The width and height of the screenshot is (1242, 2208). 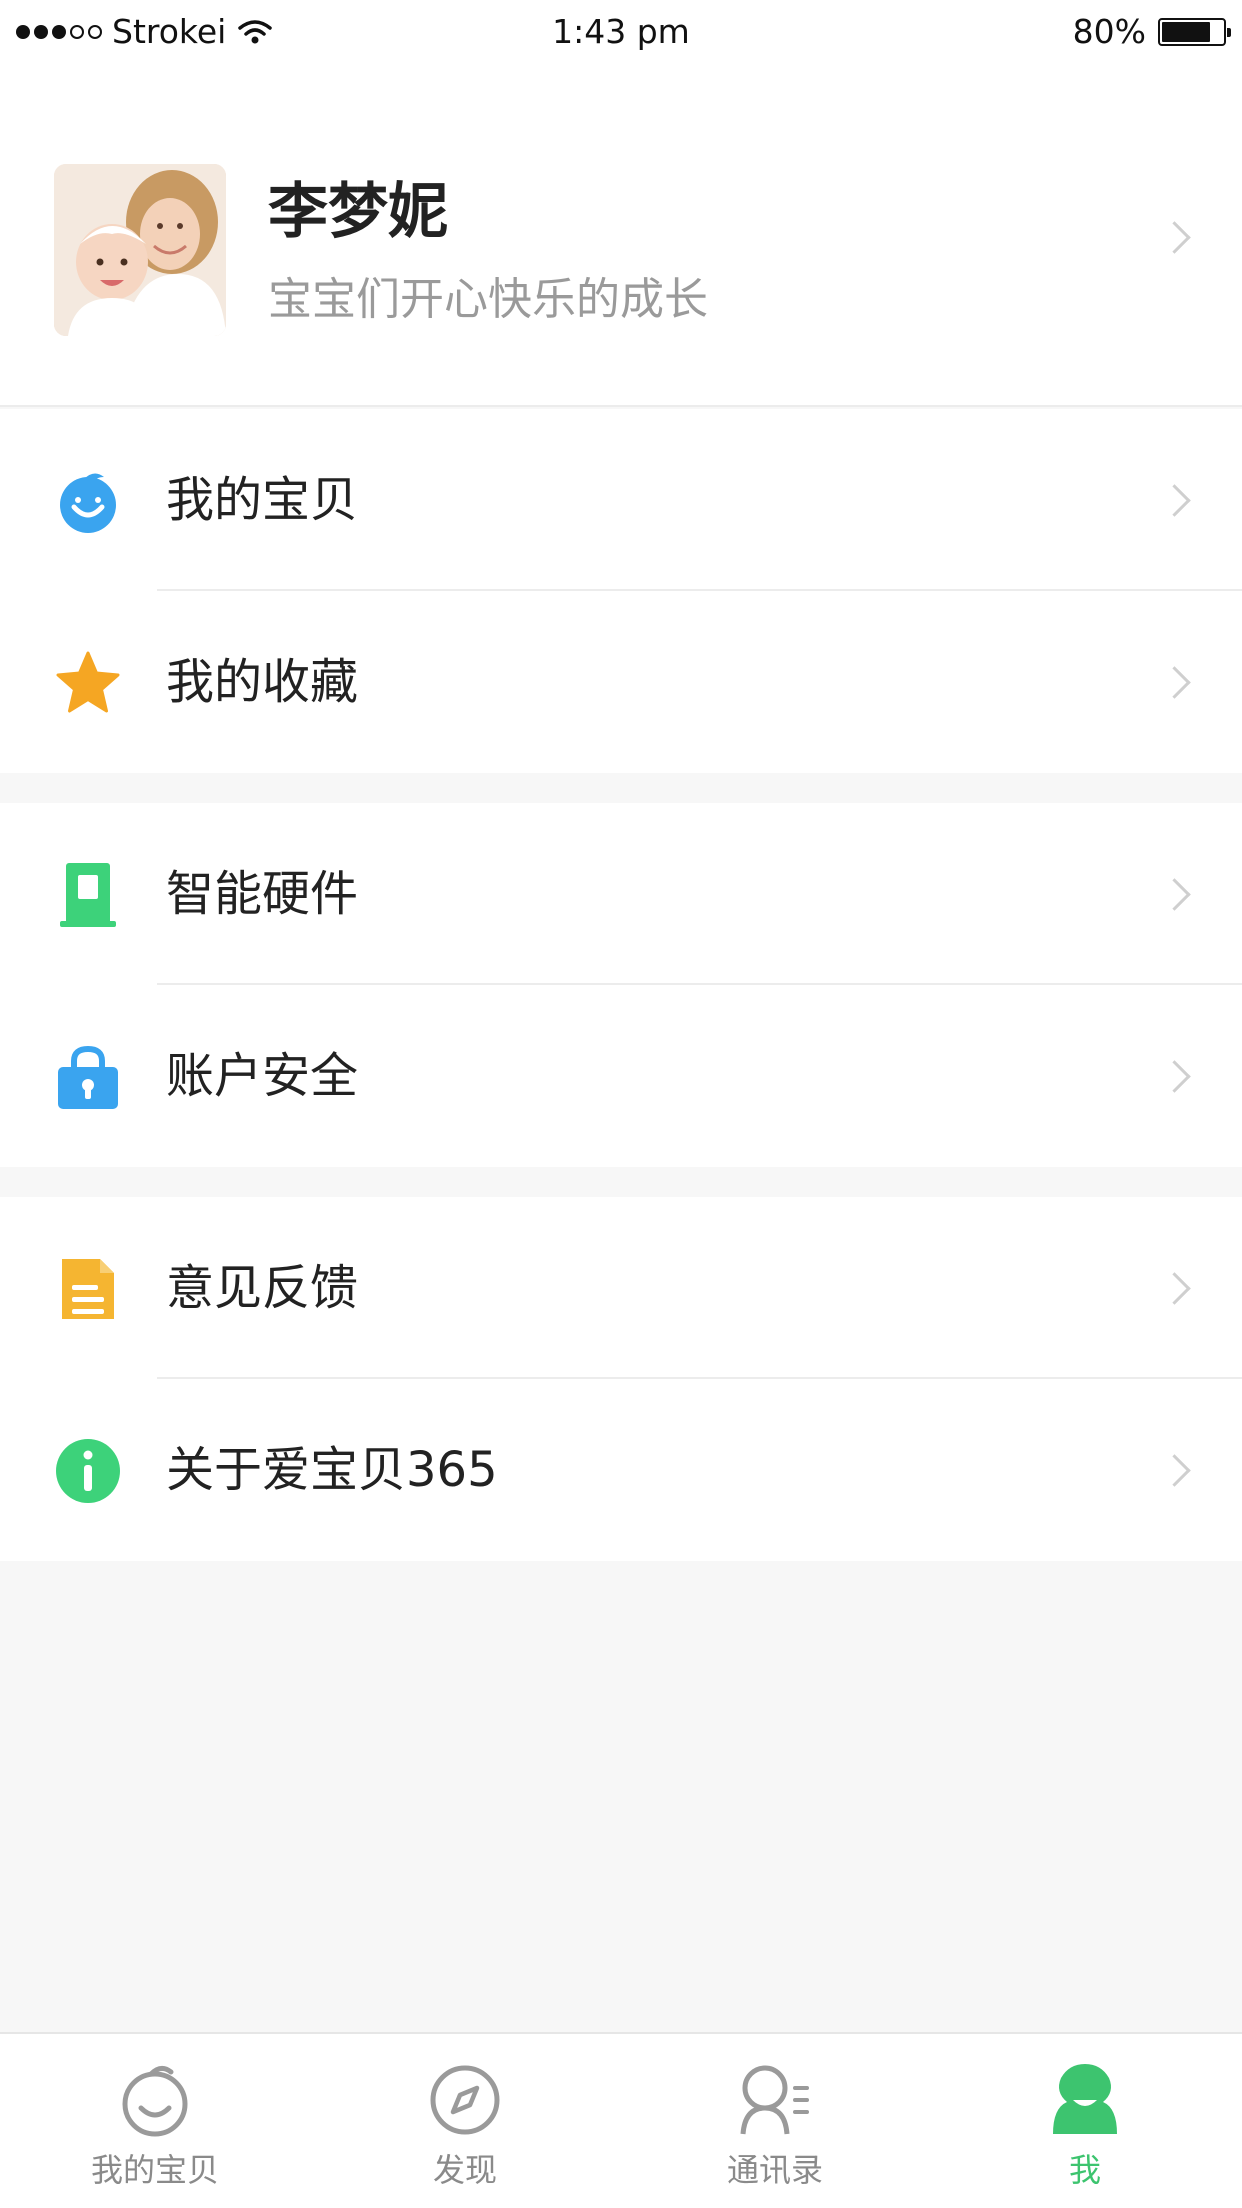 I want to click on menu-item-my-baby: 我的宝贝, so click(x=621, y=500).